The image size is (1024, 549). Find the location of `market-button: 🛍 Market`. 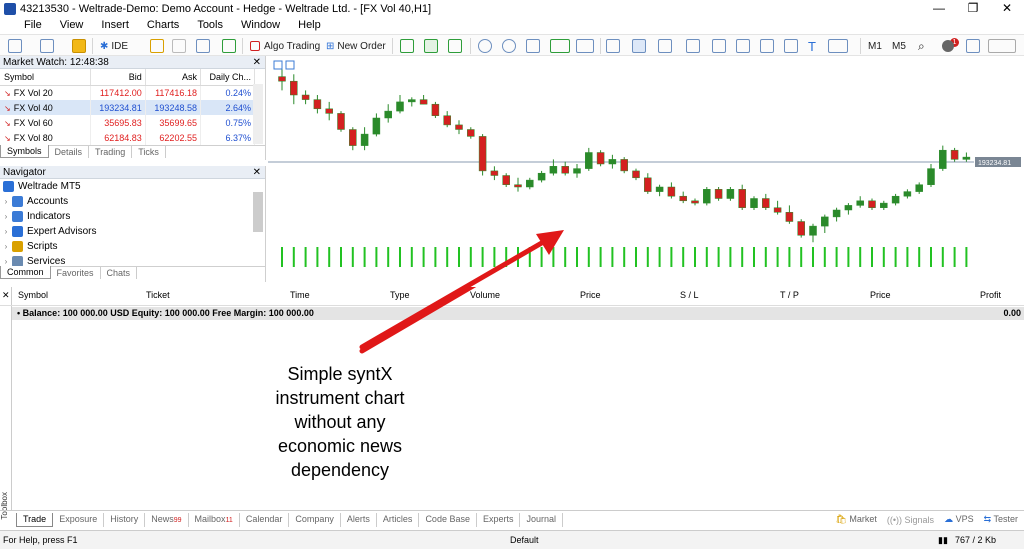

market-button: 🛍 Market is located at coordinates (855, 519).